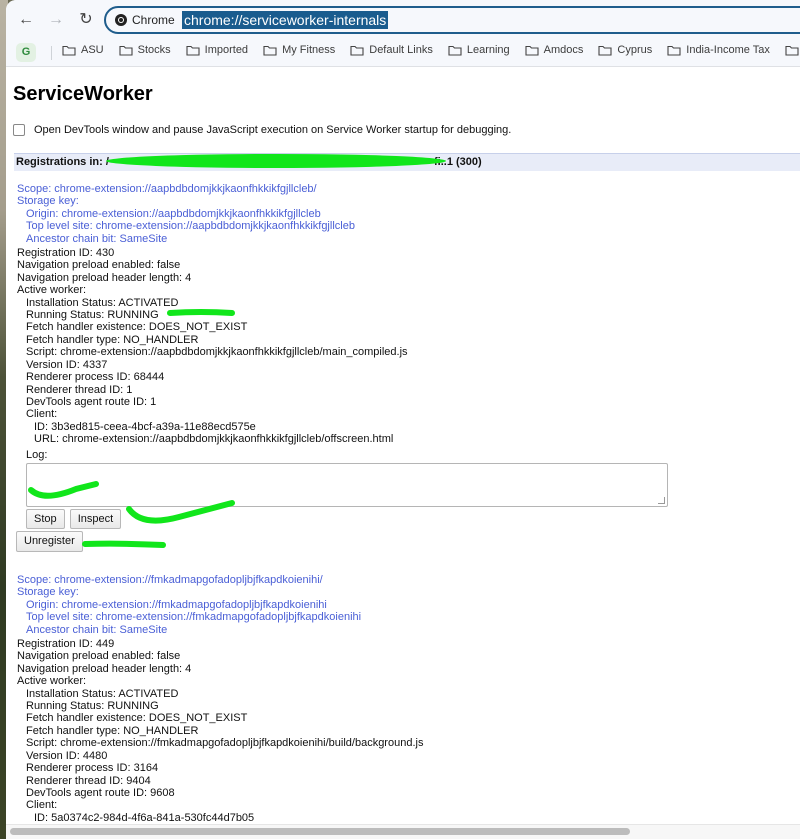  What do you see at coordinates (26, 52) in the screenshot?
I see `profile-badge: G` at bounding box center [26, 52].